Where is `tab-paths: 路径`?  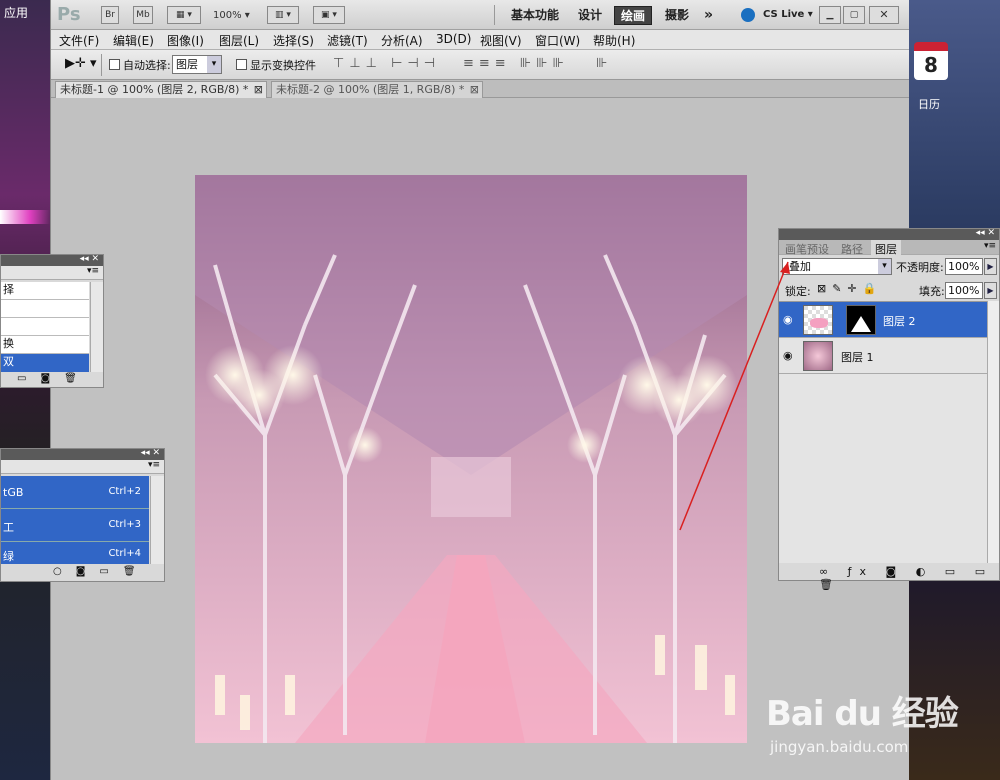 tab-paths: 路径 is located at coordinates (852, 249).